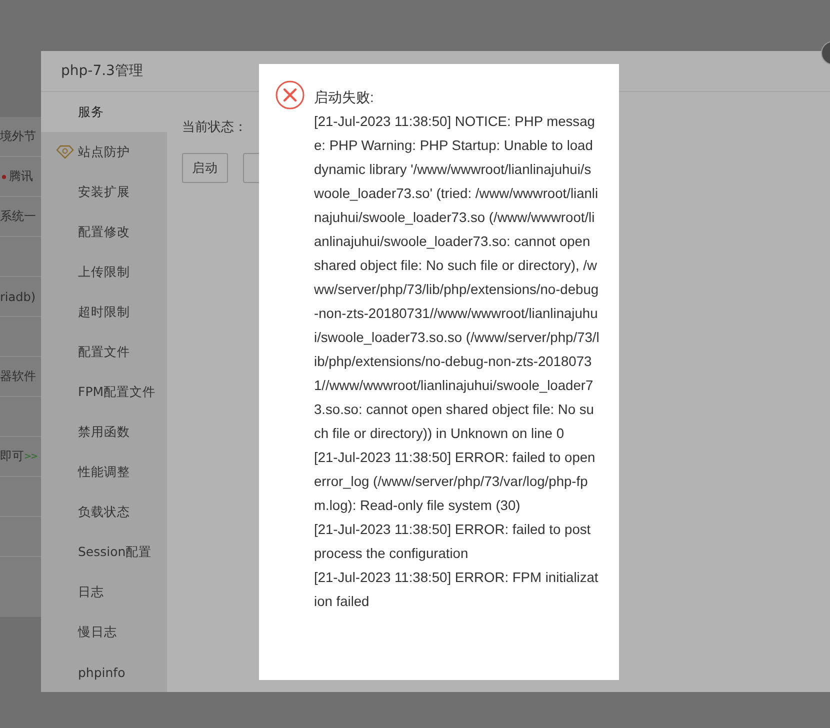 This screenshot has width=830, height=728. Describe the element at coordinates (12, 456) in the screenshot. I see `row-text: 即可` at that location.